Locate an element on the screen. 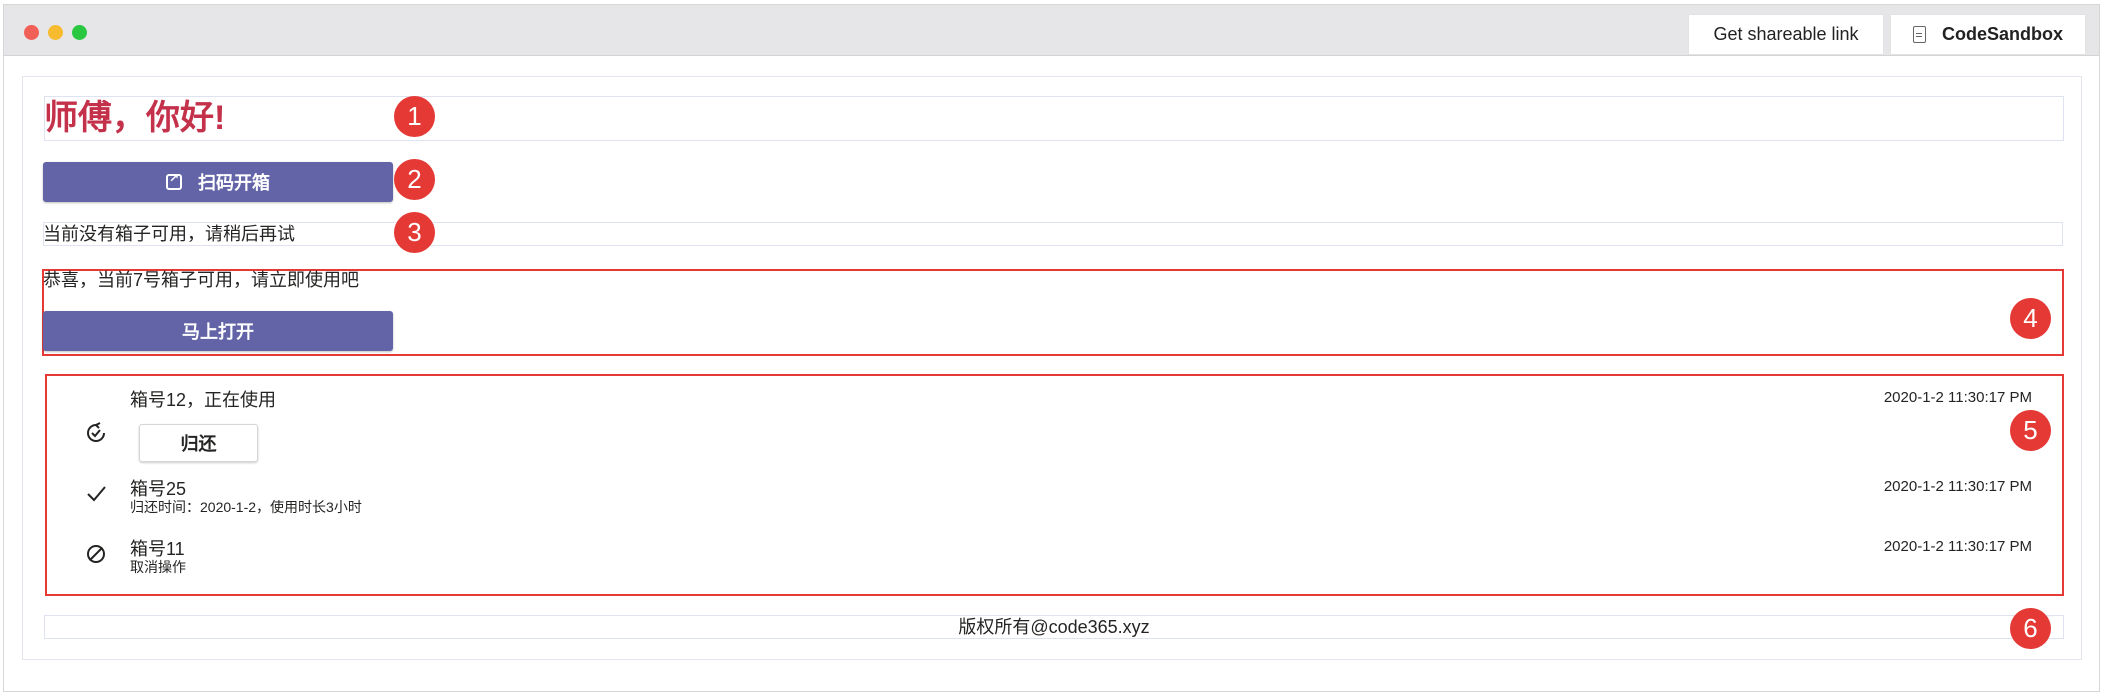 The image size is (2103, 694). record-title: 箱号12，正在使用 is located at coordinates (203, 400).